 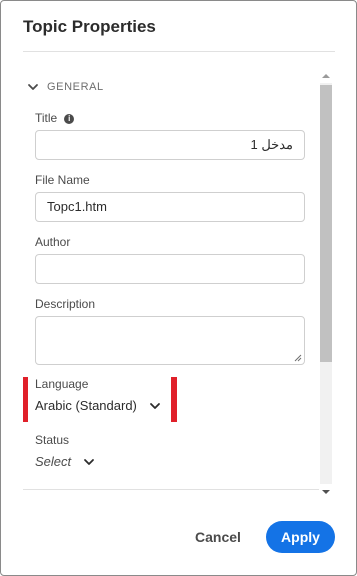 What do you see at coordinates (46, 118) in the screenshot?
I see `title-label: Title` at bounding box center [46, 118].